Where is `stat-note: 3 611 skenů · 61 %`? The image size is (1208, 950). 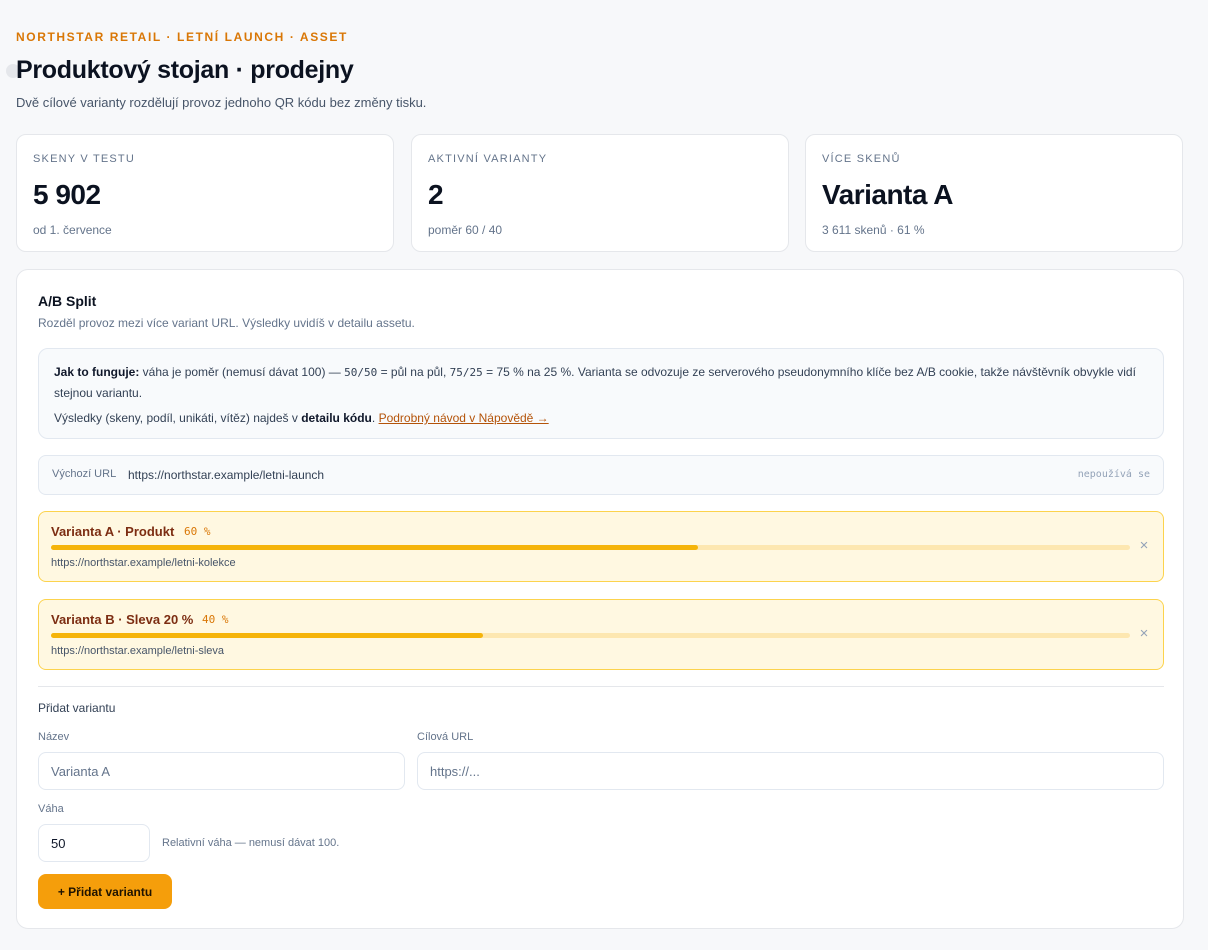 stat-note: 3 611 skenů · 61 % is located at coordinates (873, 230).